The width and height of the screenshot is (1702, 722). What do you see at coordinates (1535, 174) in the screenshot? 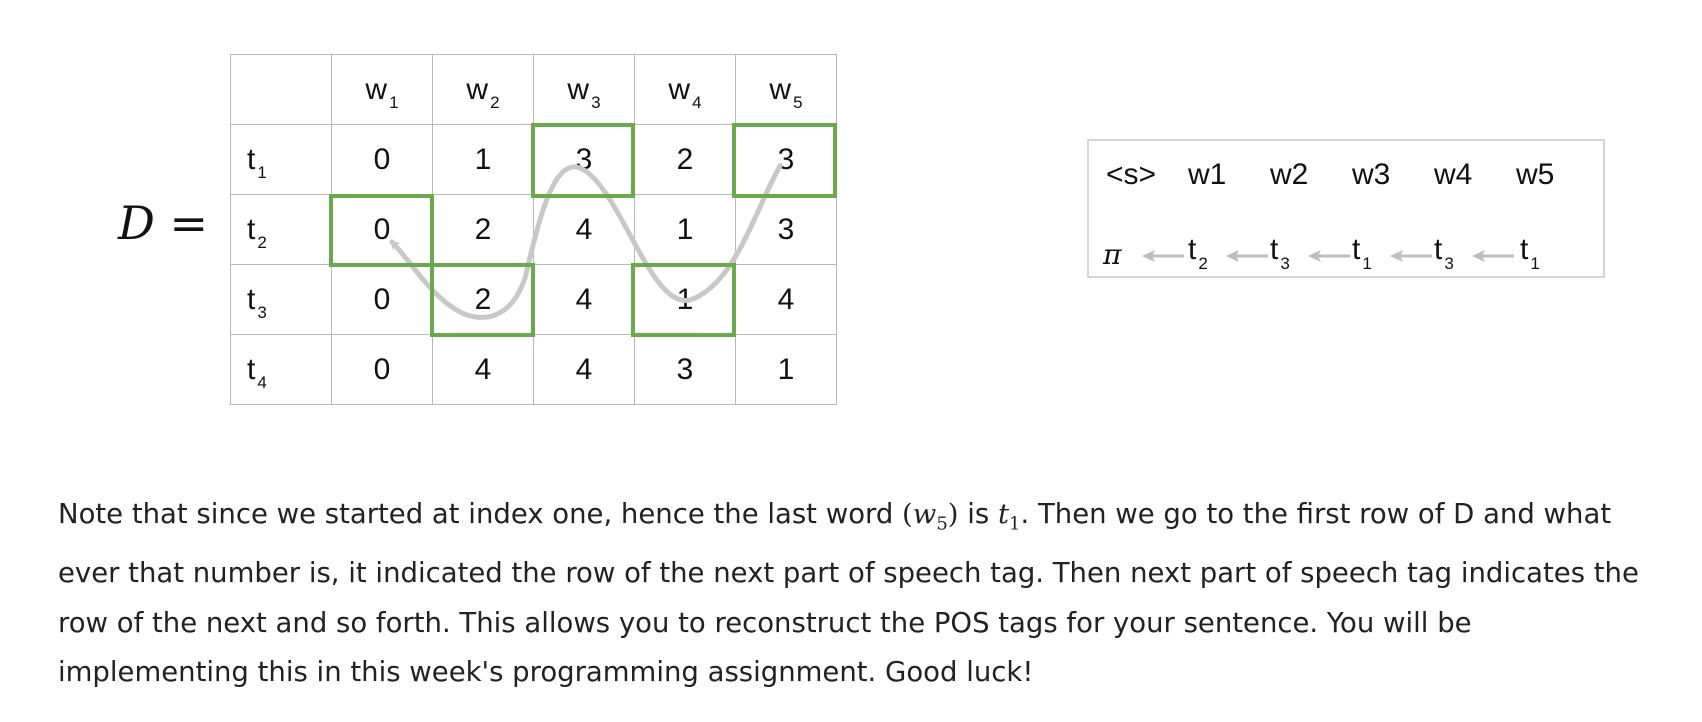
I see `backtrace-word: w5` at bounding box center [1535, 174].